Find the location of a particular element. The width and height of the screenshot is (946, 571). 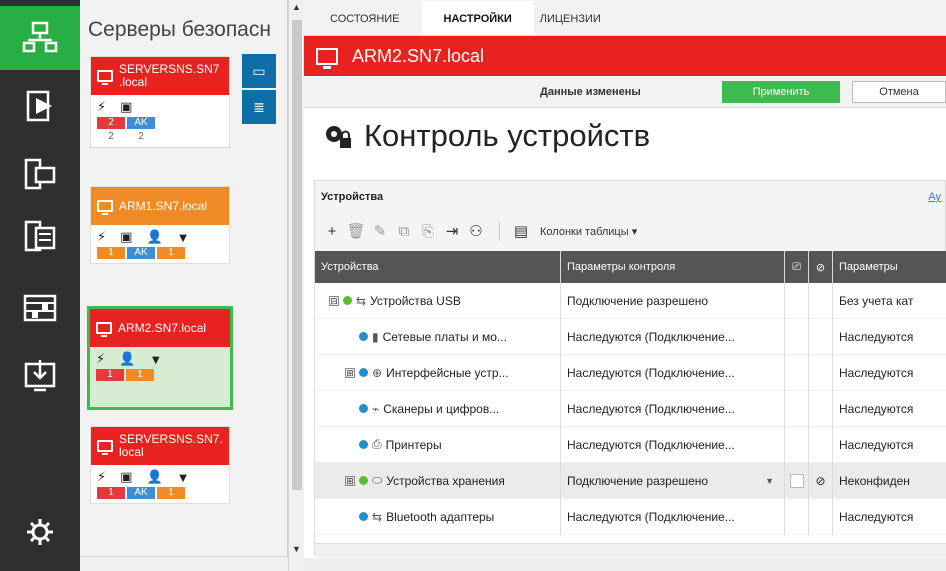

device-name: Устройства хранения is located at coordinates (445, 480).